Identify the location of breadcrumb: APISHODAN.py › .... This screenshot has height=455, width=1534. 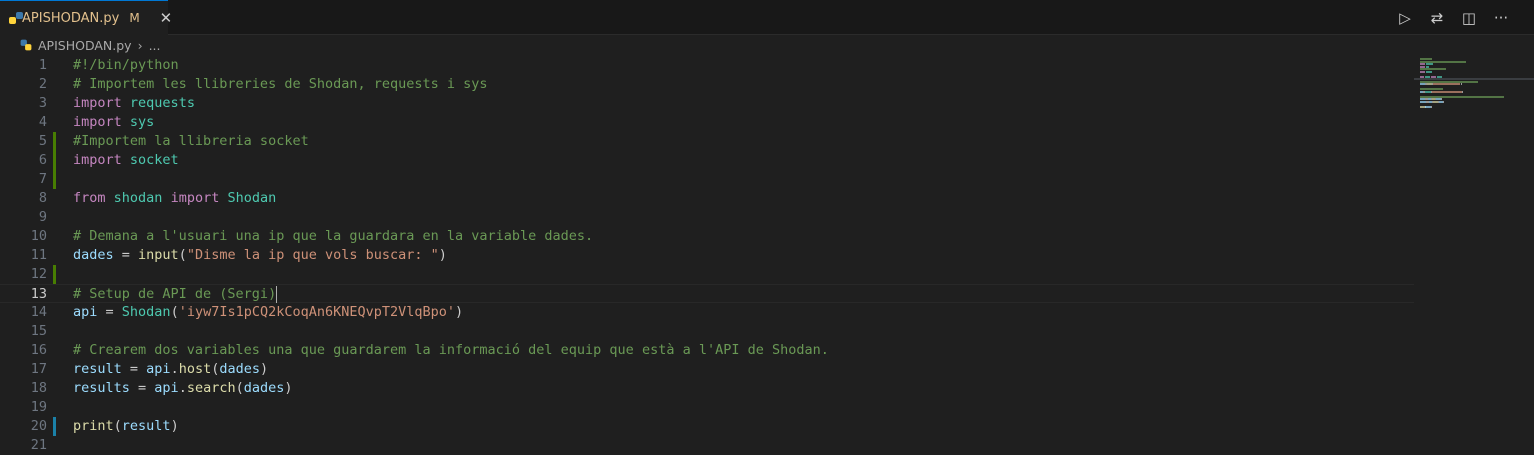
(767, 45).